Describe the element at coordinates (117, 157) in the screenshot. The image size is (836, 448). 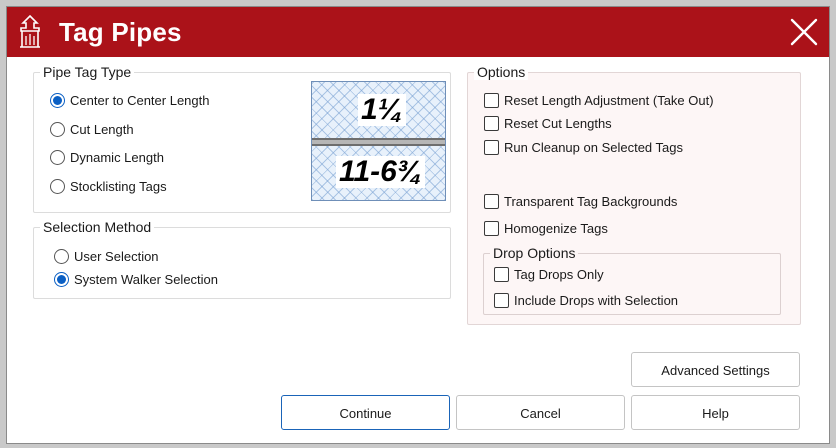
I see `radio-label: Dynamic Length` at that location.